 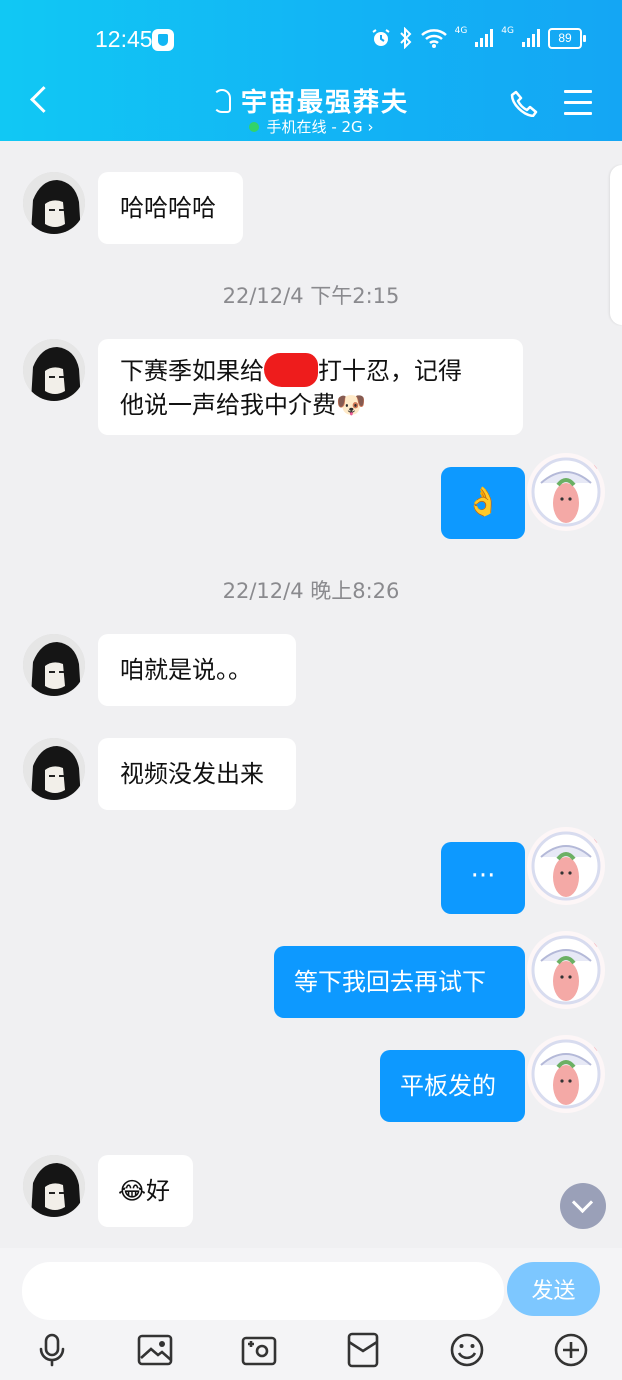 What do you see at coordinates (461, 31) in the screenshot?
I see `network-type-1: 4G` at bounding box center [461, 31].